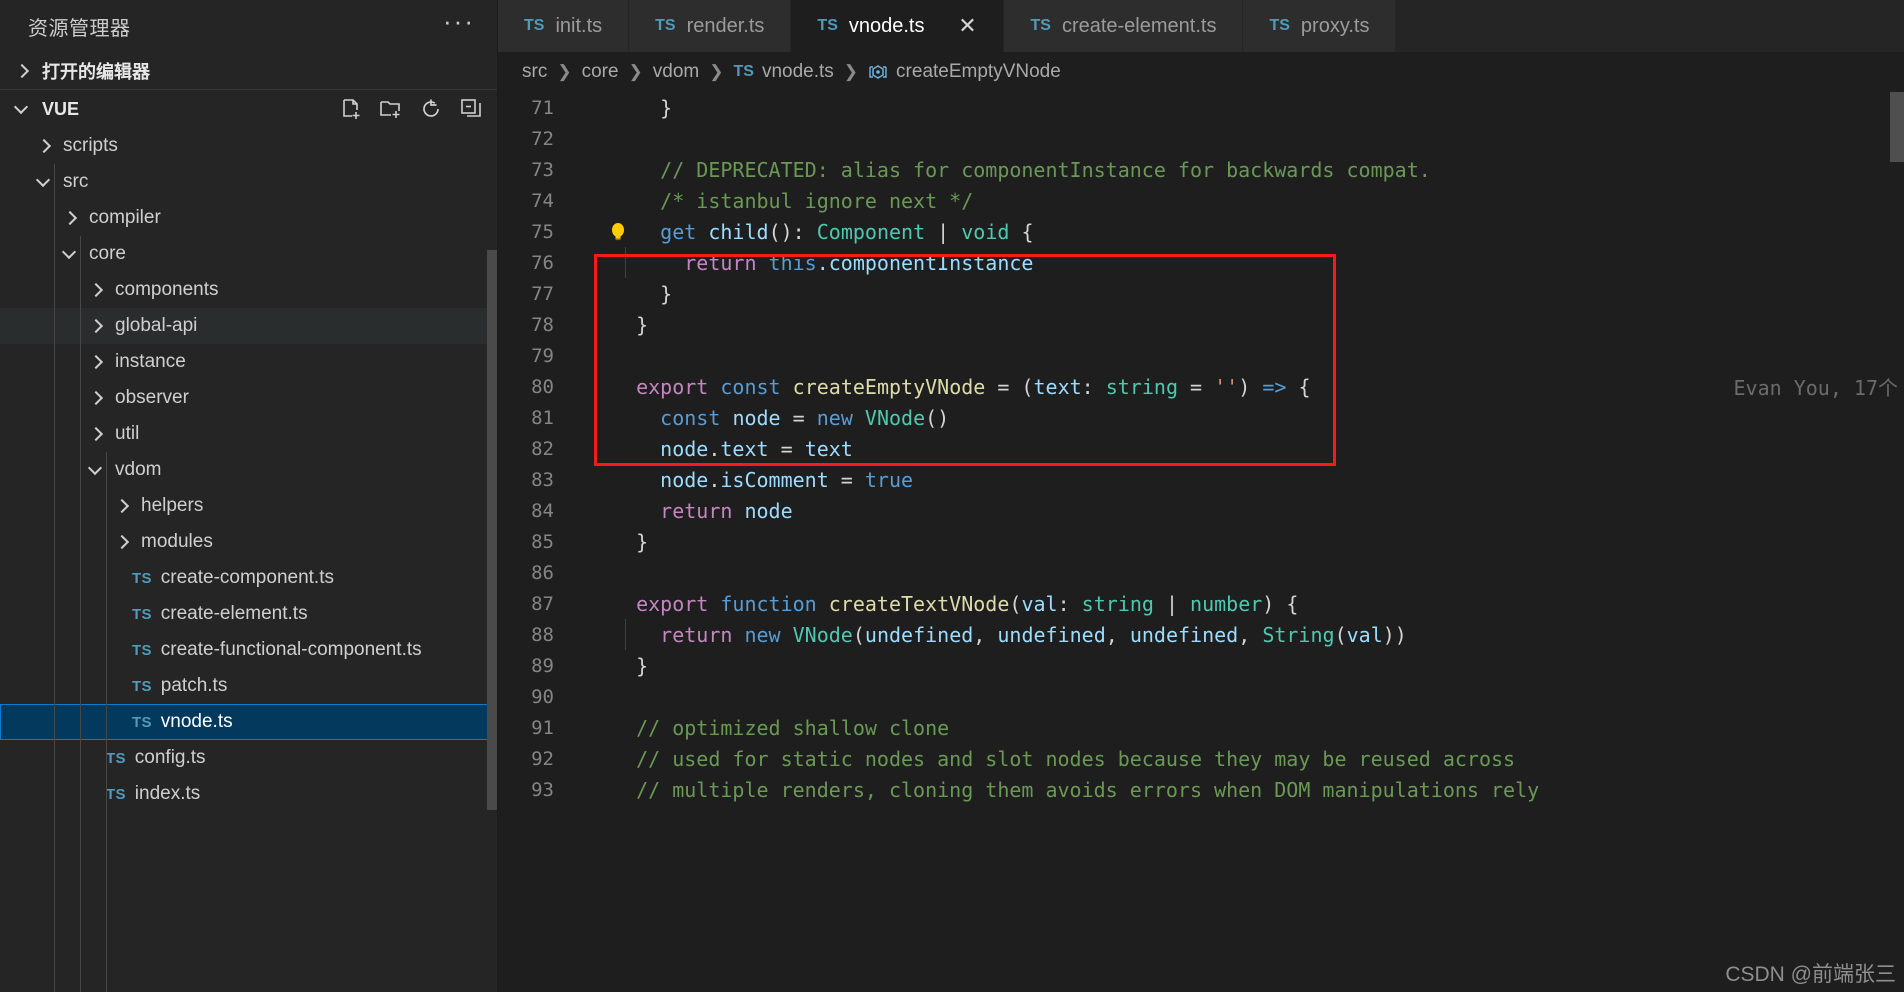 The height and width of the screenshot is (992, 1904). What do you see at coordinates (1015, 603) in the screenshot?
I see `code-token: (` at bounding box center [1015, 603].